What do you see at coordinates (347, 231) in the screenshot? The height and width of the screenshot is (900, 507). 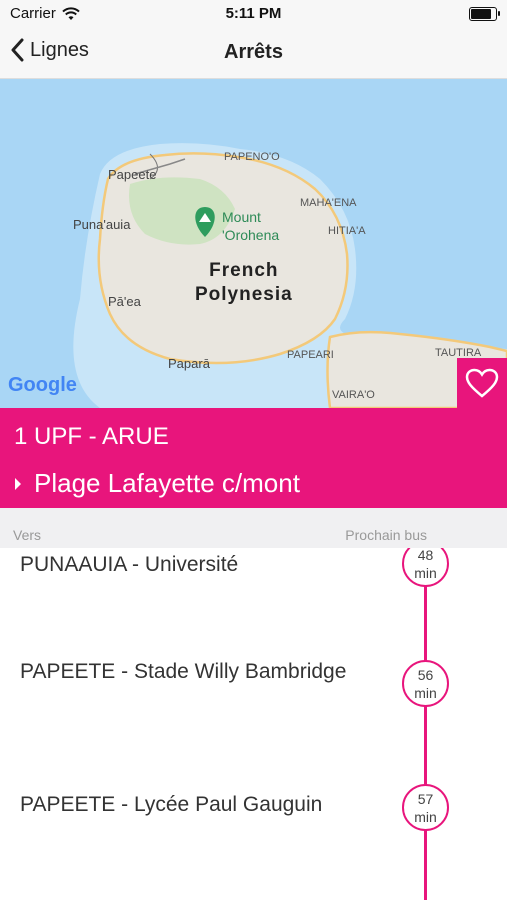 I see `map-label-hitiaa: HITIA'A` at bounding box center [347, 231].